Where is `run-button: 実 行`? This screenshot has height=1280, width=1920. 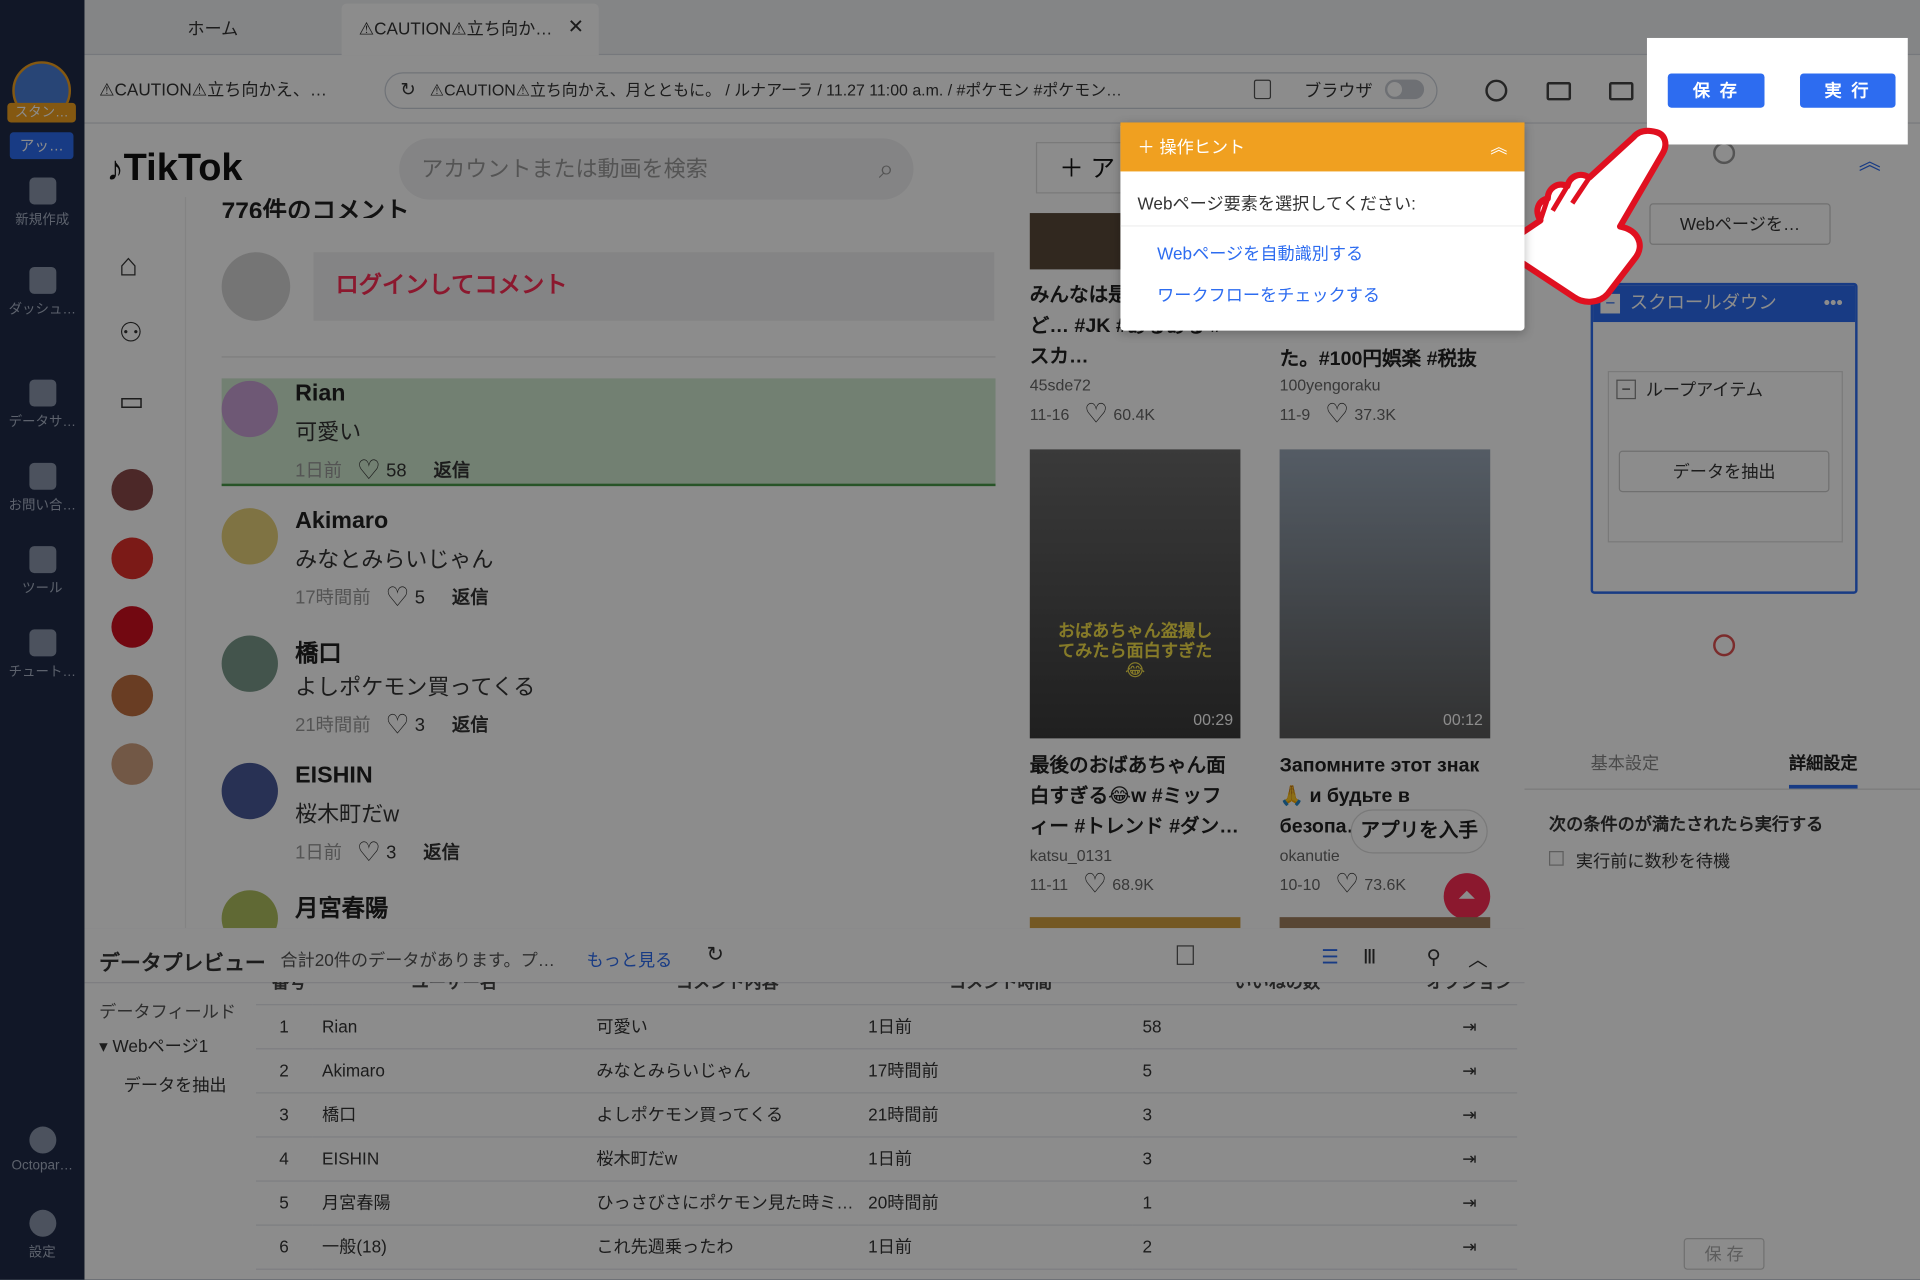
run-button: 実 行 is located at coordinates (1848, 90).